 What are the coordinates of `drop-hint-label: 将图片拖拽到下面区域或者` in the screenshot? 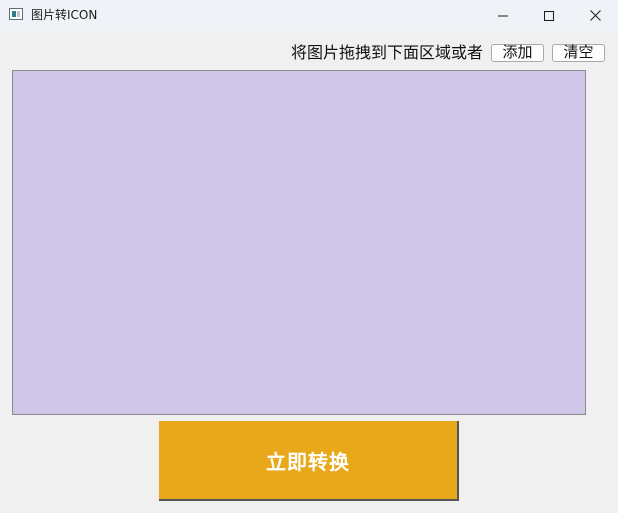 It's located at (387, 52).